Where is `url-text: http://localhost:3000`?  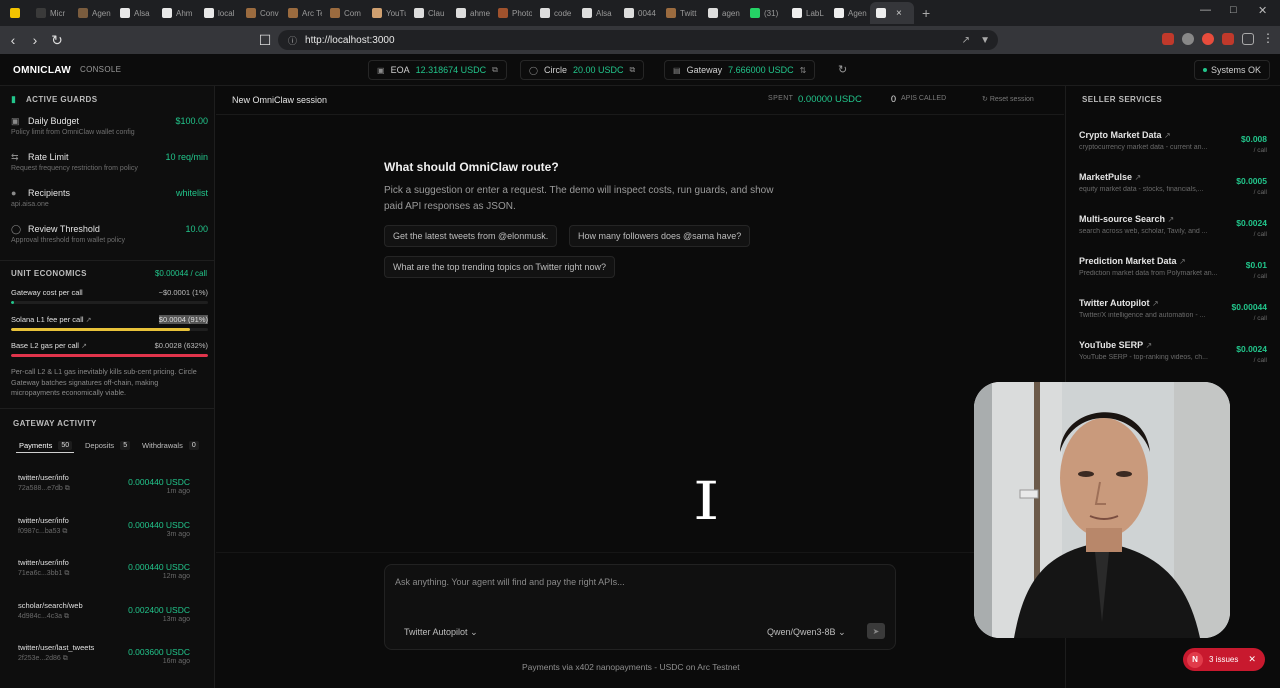
url-text: http://localhost:3000 is located at coordinates (350, 40).